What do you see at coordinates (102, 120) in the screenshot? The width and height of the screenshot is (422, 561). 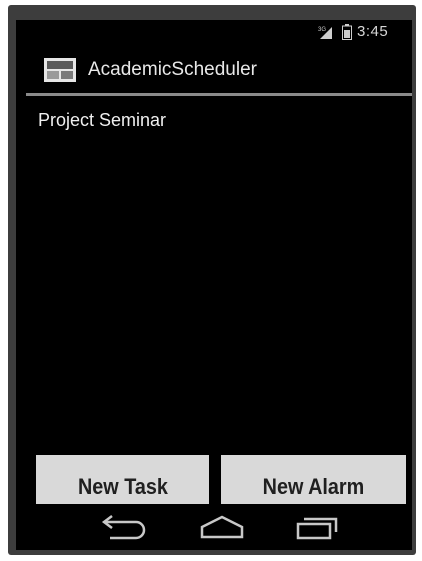 I see `list-item: Project Seminar` at bounding box center [102, 120].